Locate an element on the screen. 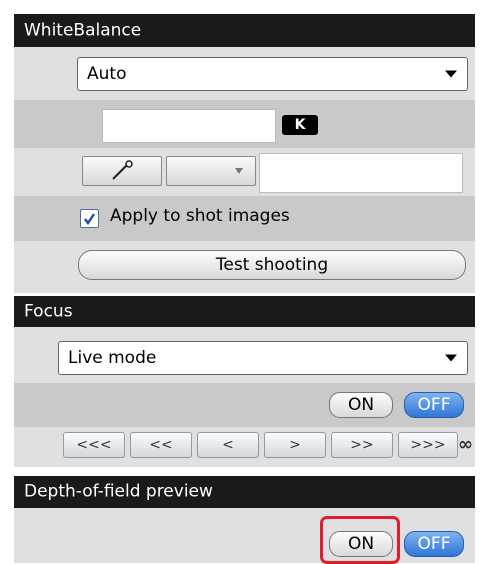 The image size is (489, 564). wb-mode-row: Auto is located at coordinates (244, 74).